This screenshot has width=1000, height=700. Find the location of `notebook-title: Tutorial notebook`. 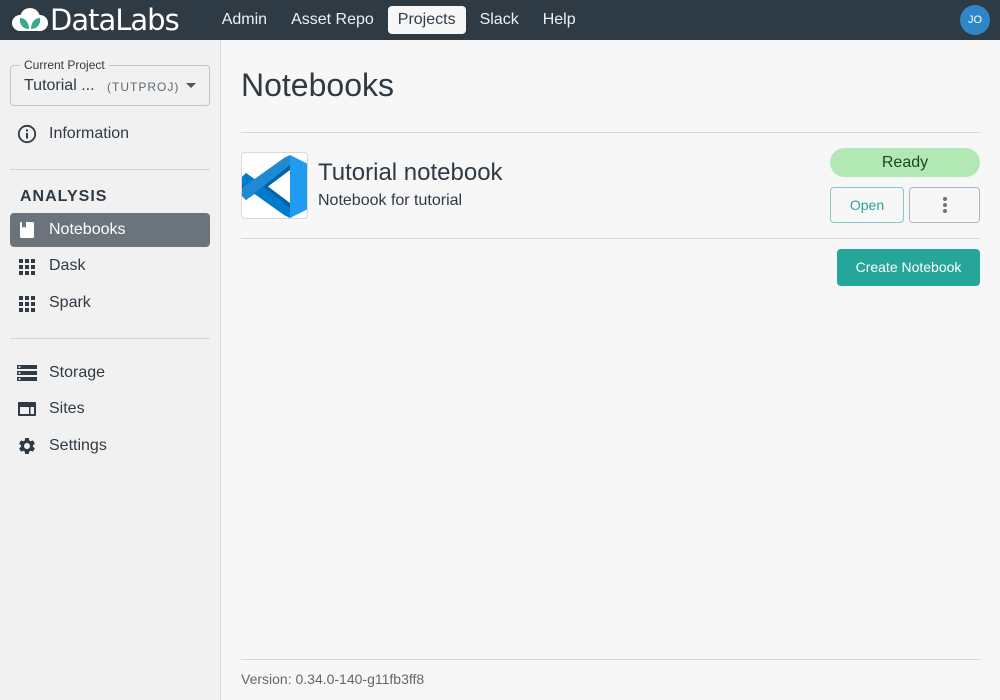

notebook-title: Tutorial notebook is located at coordinates (410, 172).